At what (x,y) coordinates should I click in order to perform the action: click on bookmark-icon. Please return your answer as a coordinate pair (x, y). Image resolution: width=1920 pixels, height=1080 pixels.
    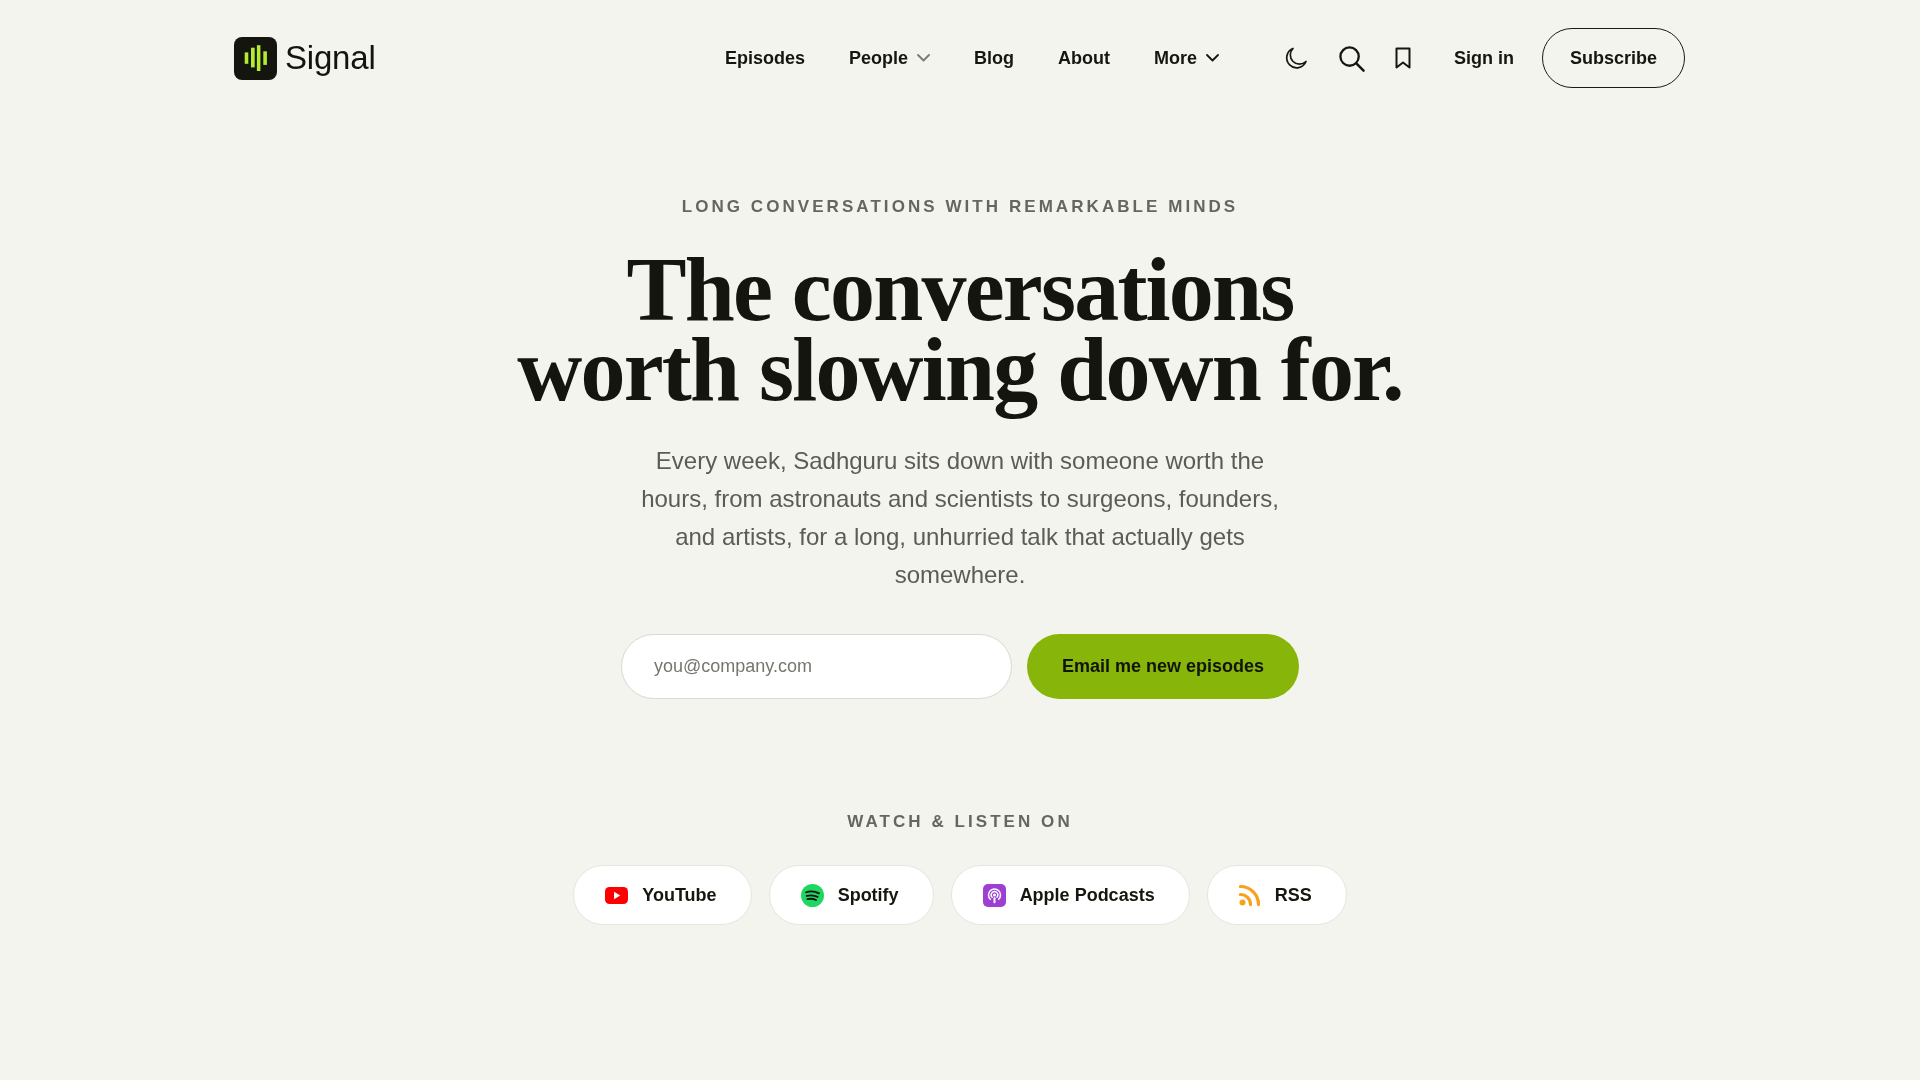
    Looking at the image, I should click on (1402, 58).